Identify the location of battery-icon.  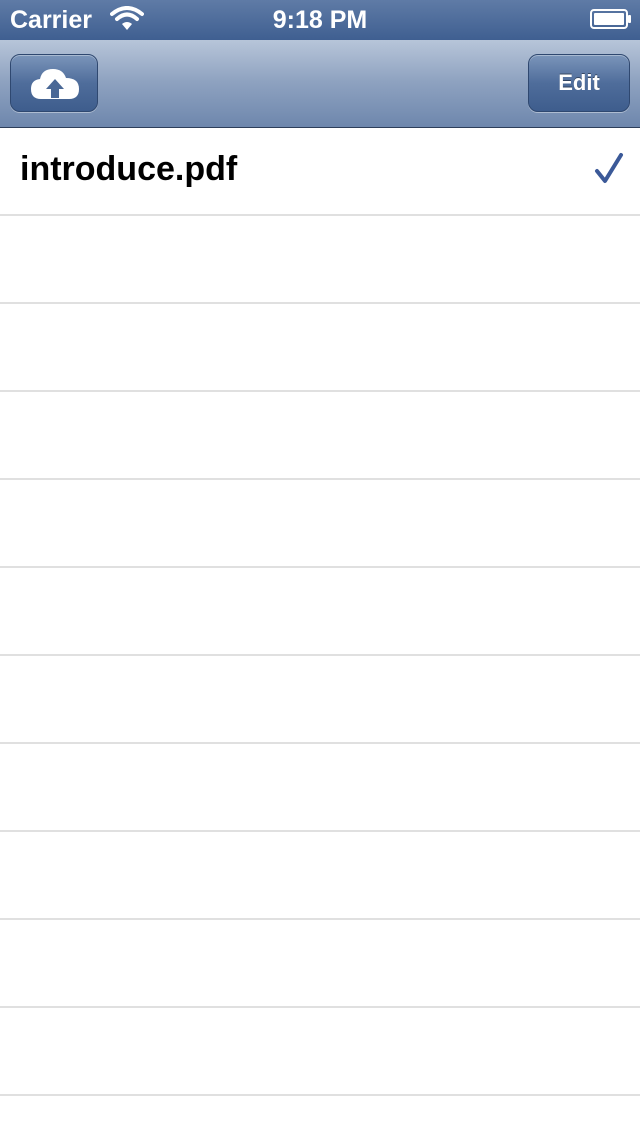
(610, 19).